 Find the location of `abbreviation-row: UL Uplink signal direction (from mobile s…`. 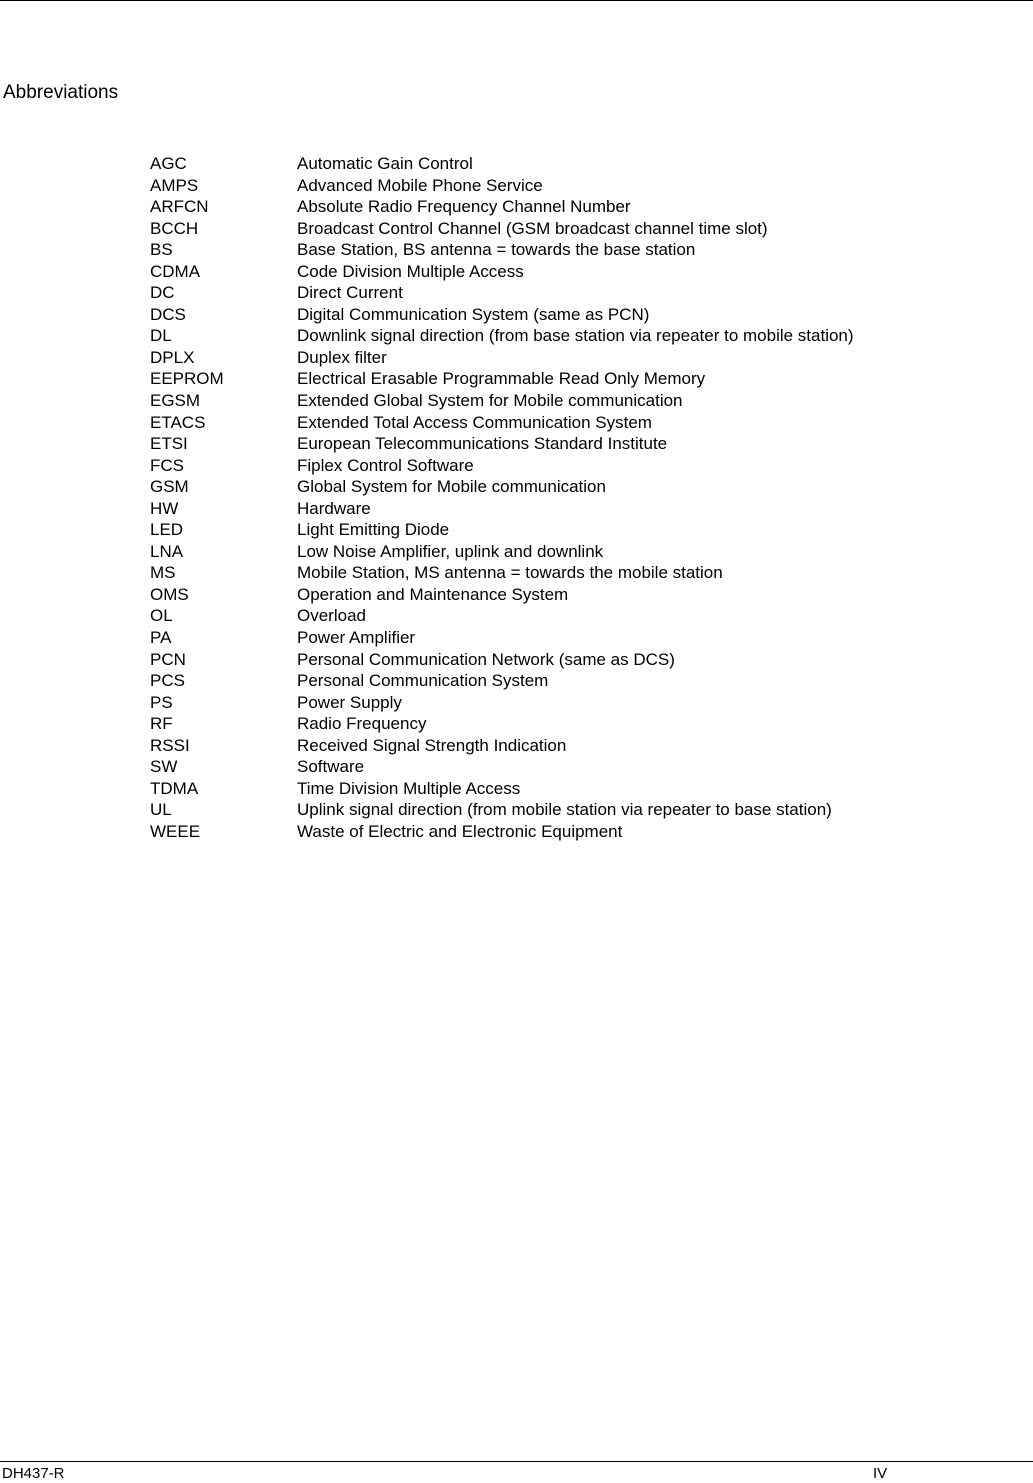

abbreviation-row: UL Uplink signal direction (from mobile s… is located at coordinates (502, 810).